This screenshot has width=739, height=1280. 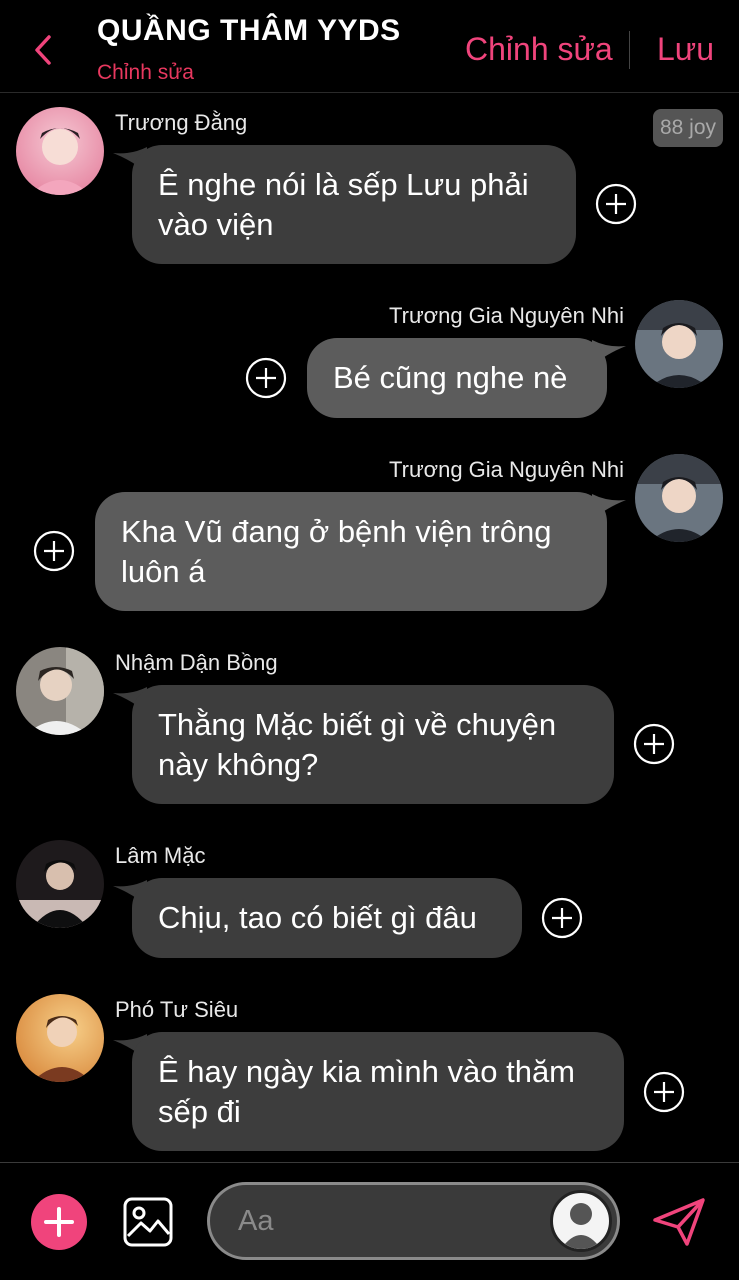 I want to click on message-line: luôn á, so click(x=163, y=571).